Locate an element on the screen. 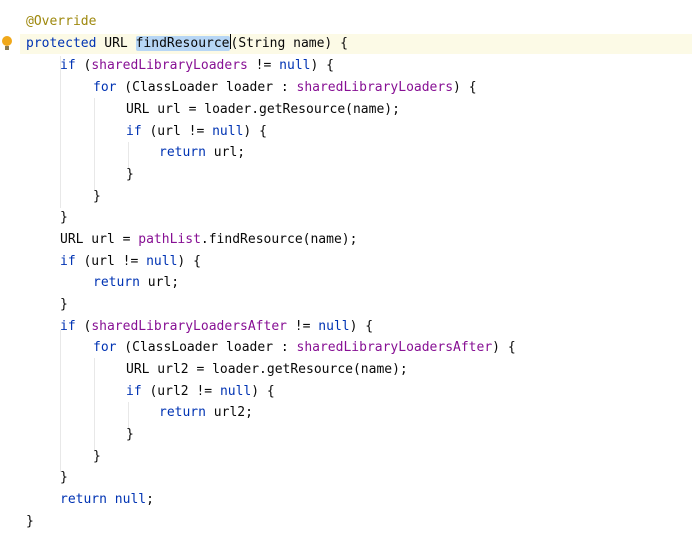  code-line: URL url = pathList.findResource(name); is located at coordinates (191, 240).